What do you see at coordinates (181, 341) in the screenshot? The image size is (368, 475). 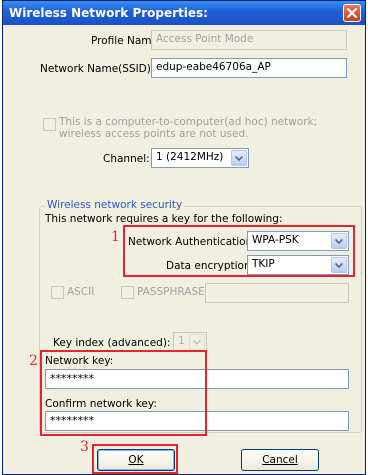 I see `key-index-value: 1` at bounding box center [181, 341].